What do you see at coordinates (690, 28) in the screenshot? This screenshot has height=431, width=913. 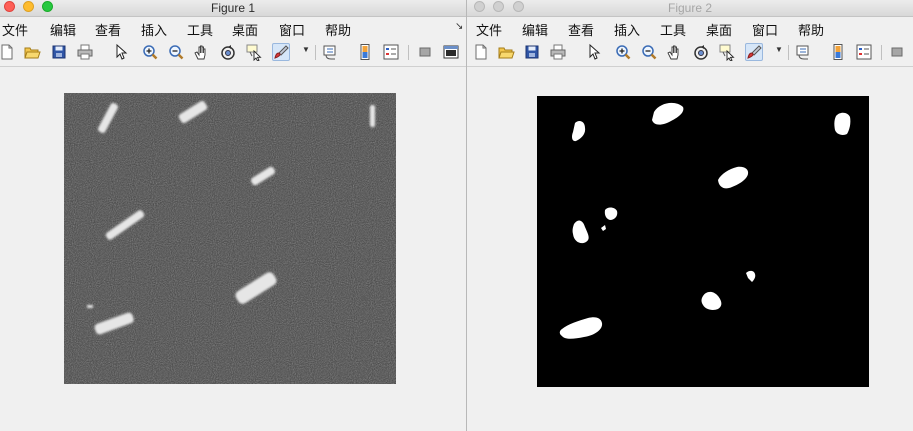 I see `menu-bar: 文件 编辑 查看 插入 工具 桌面 窗口 帮助` at bounding box center [690, 28].